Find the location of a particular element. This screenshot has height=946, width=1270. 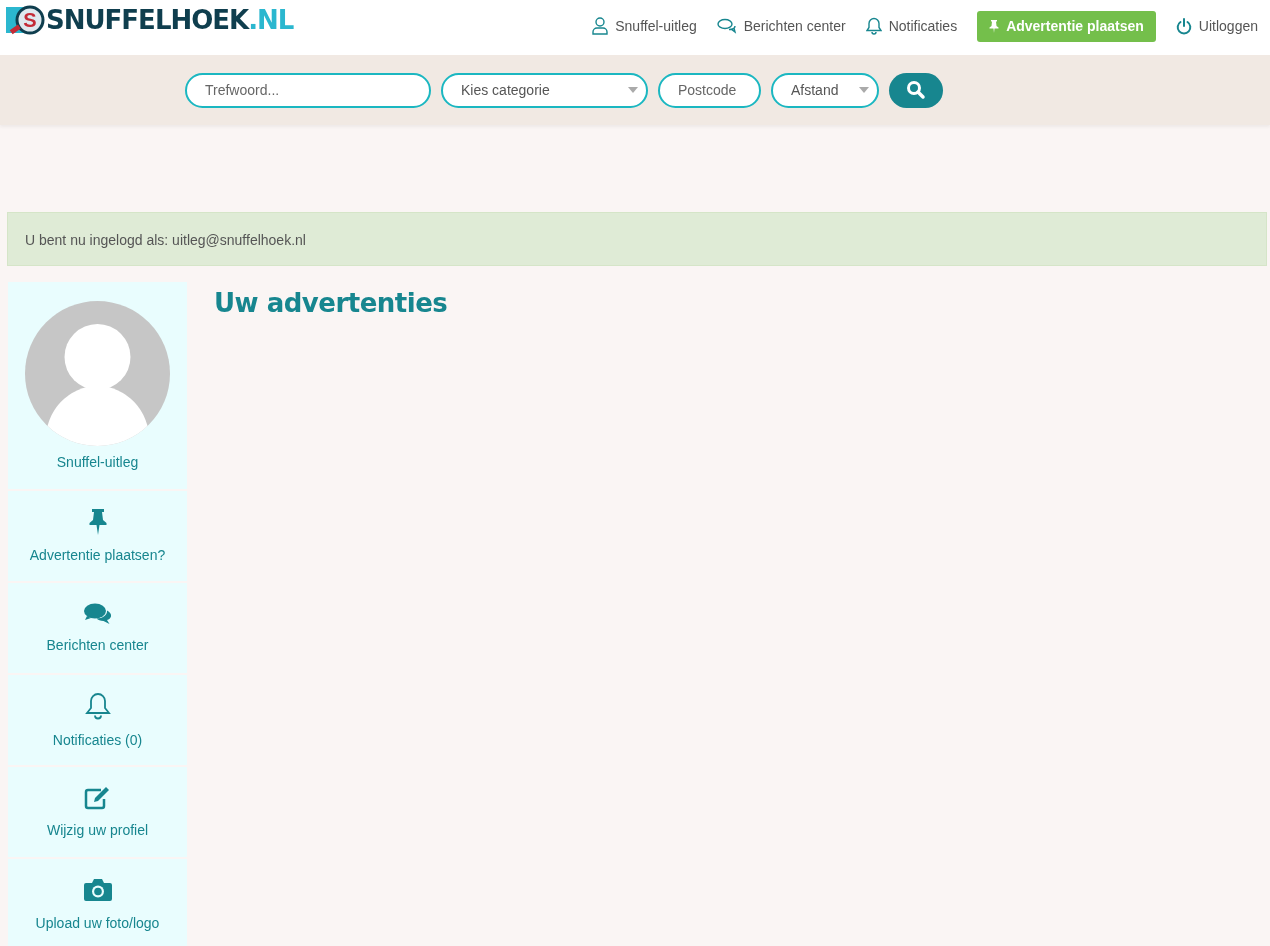

user-icon is located at coordinates (600, 26).